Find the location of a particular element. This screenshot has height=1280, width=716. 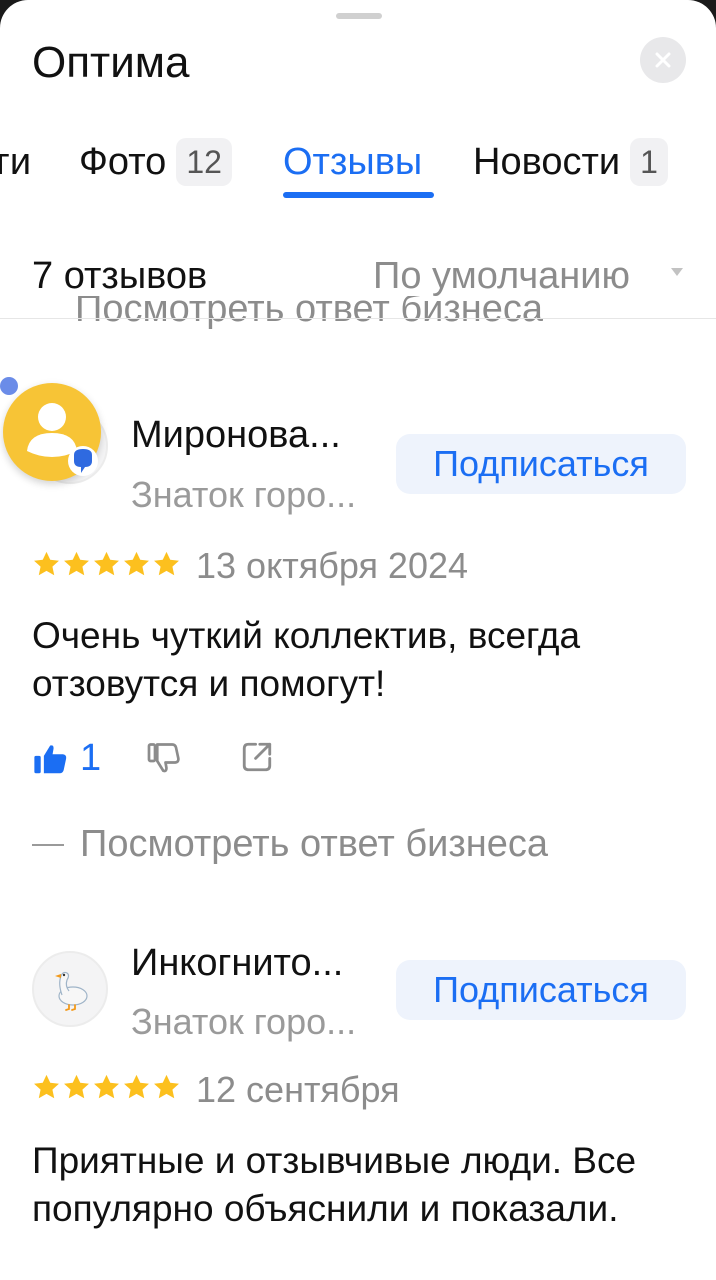

tab-label: ги is located at coordinates (16, 161).